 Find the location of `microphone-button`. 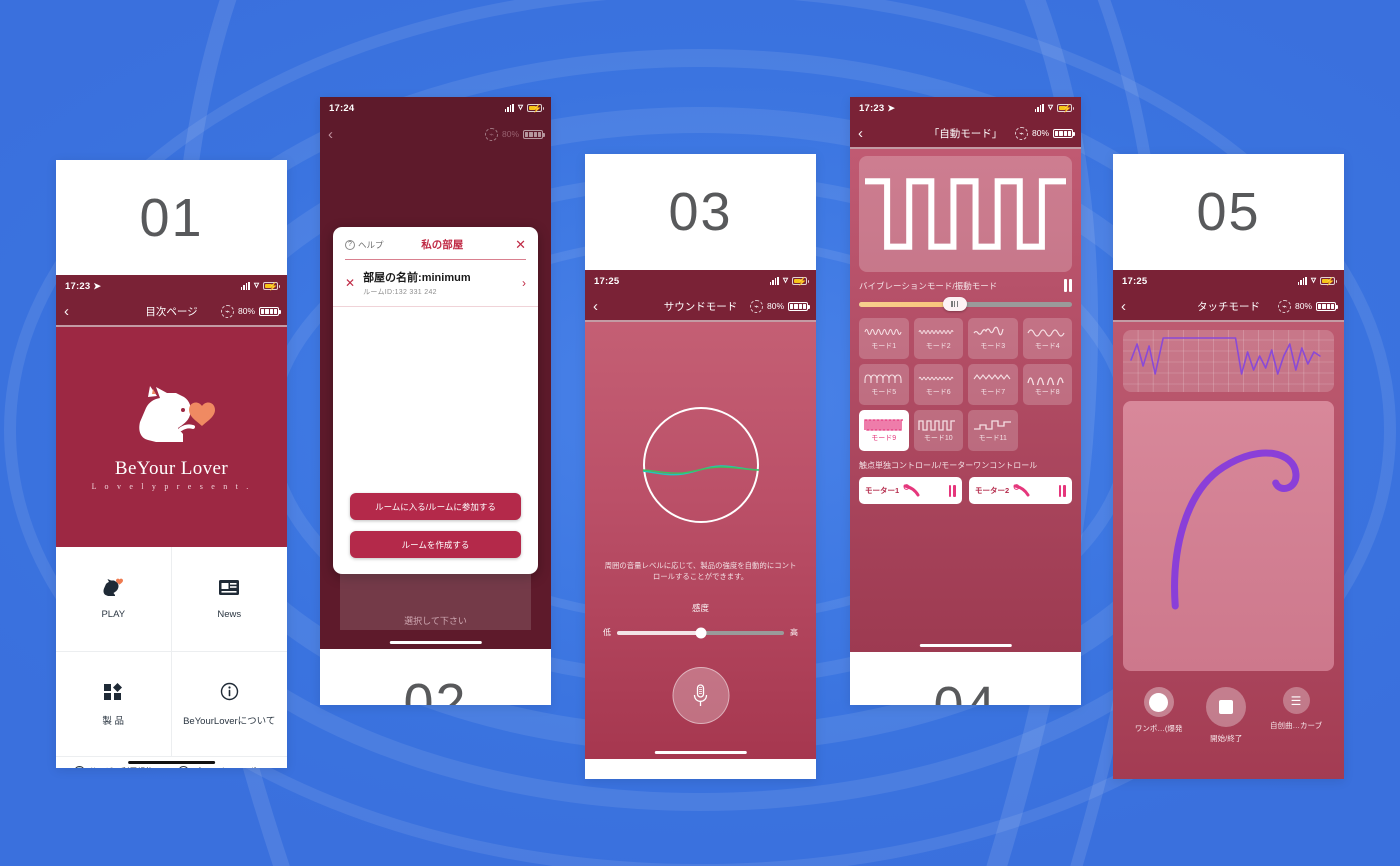

microphone-button is located at coordinates (700, 695).